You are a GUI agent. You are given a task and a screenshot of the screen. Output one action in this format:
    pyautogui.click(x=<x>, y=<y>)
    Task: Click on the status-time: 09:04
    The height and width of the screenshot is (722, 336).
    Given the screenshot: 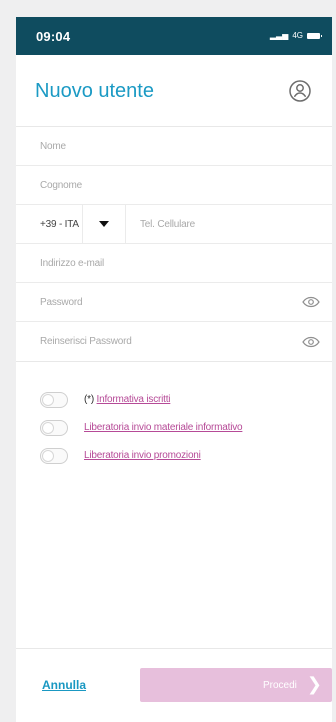 What is the action you would take?
    pyautogui.click(x=53, y=36)
    